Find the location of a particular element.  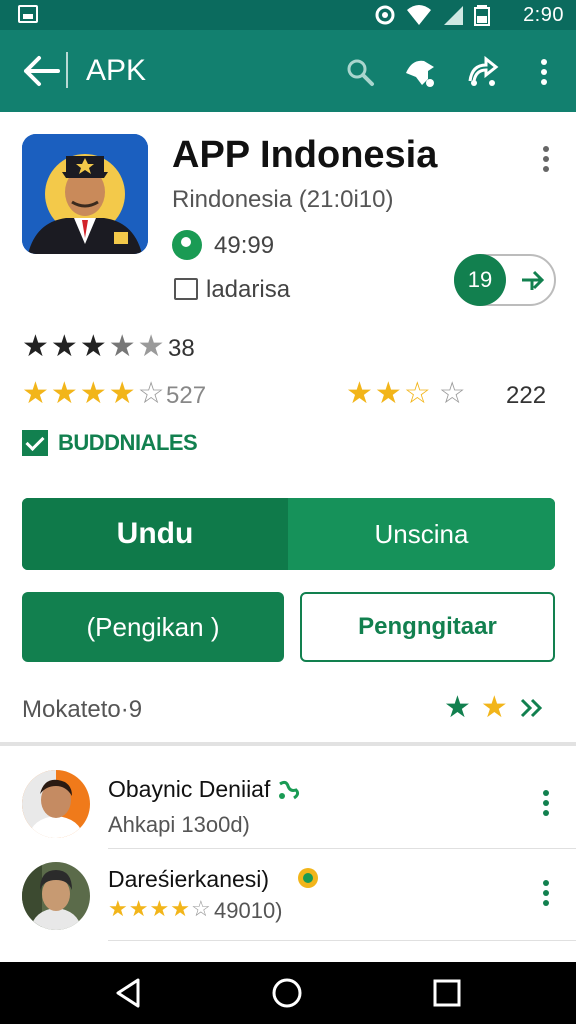

rating-stars-2: ★ ★ ★ ★ ☆ is located at coordinates (93, 394).